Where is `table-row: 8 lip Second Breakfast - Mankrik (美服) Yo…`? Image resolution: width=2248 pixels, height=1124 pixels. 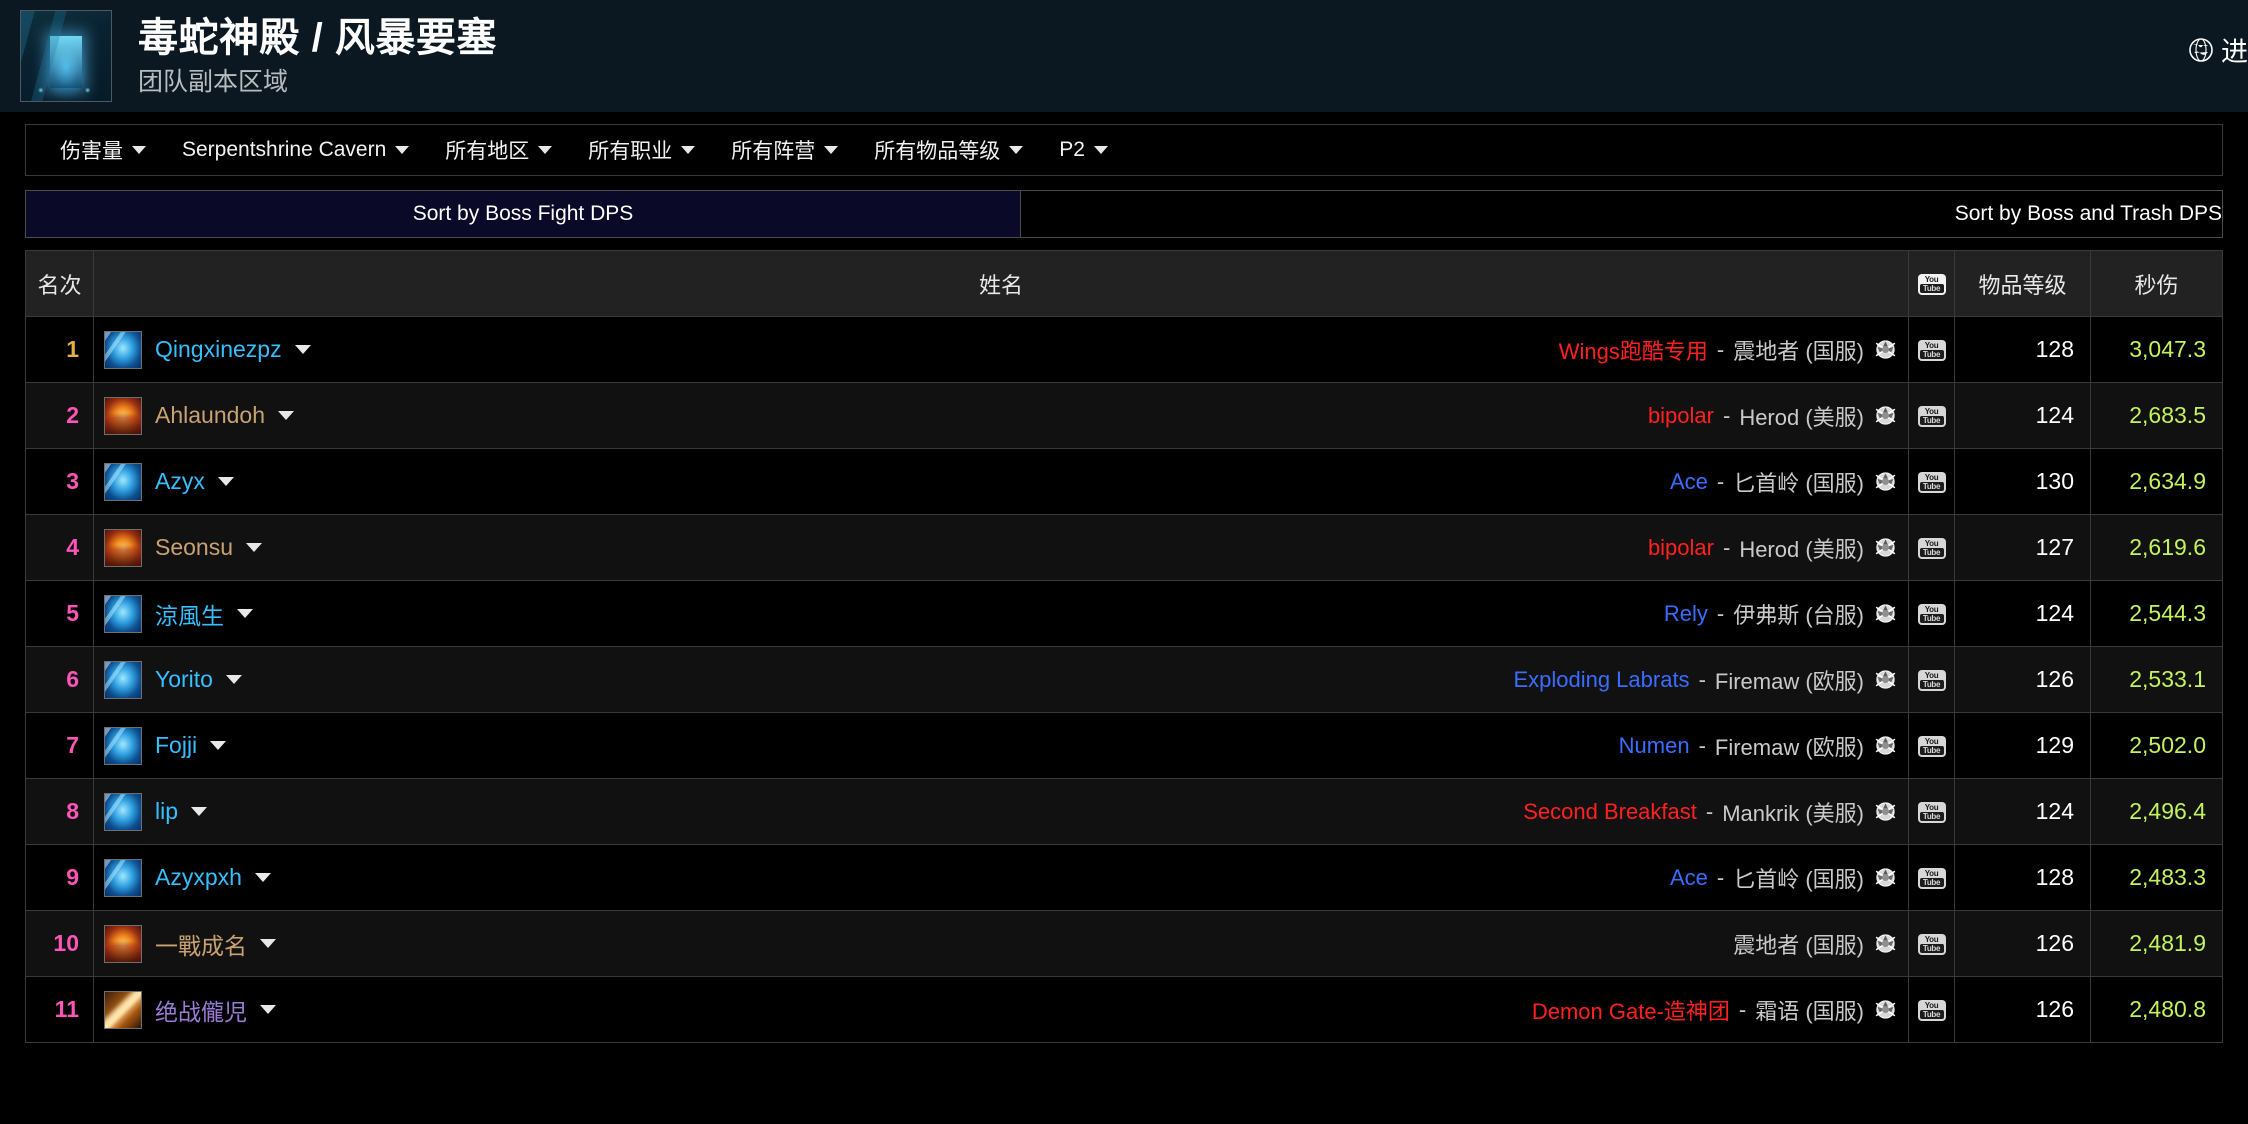 table-row: 8 lip Second Breakfast - Mankrik (美服) Yo… is located at coordinates (1124, 811).